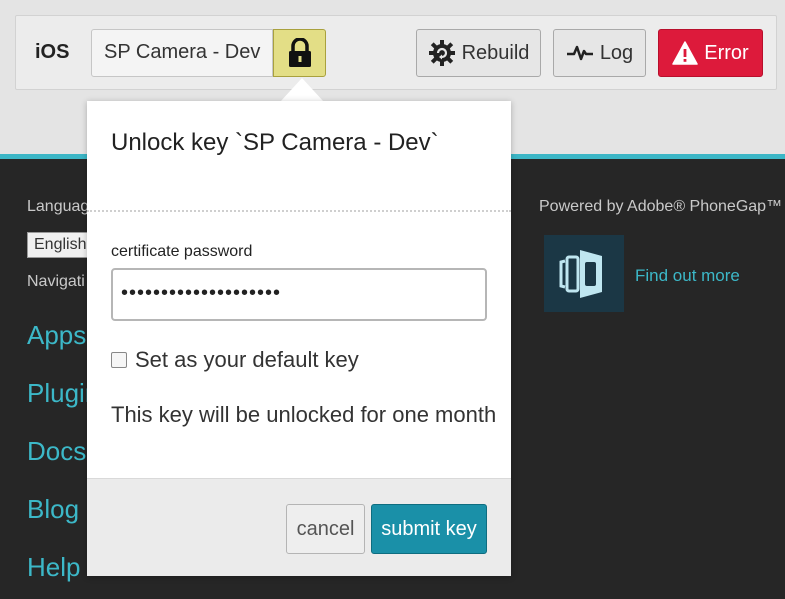  I want to click on popover-title: Unlock key `SP Camera - Dev`, so click(275, 142).